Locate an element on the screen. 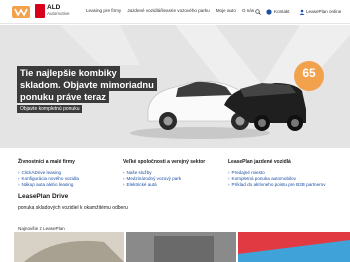 The image size is (350, 262). column-link-label: Konfigurácia nového vozidla is located at coordinates (50, 178).